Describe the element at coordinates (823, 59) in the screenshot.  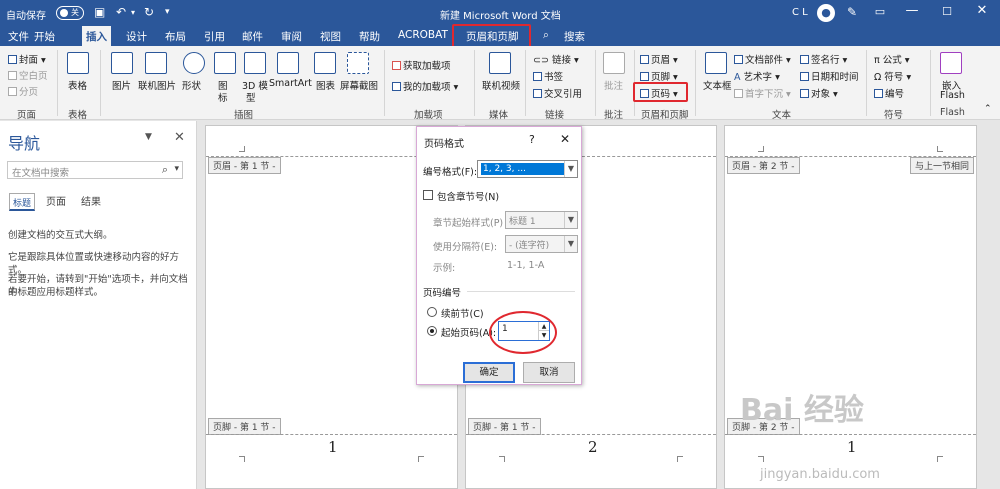
I see `signature-line-button: 签名行 ▾` at that location.